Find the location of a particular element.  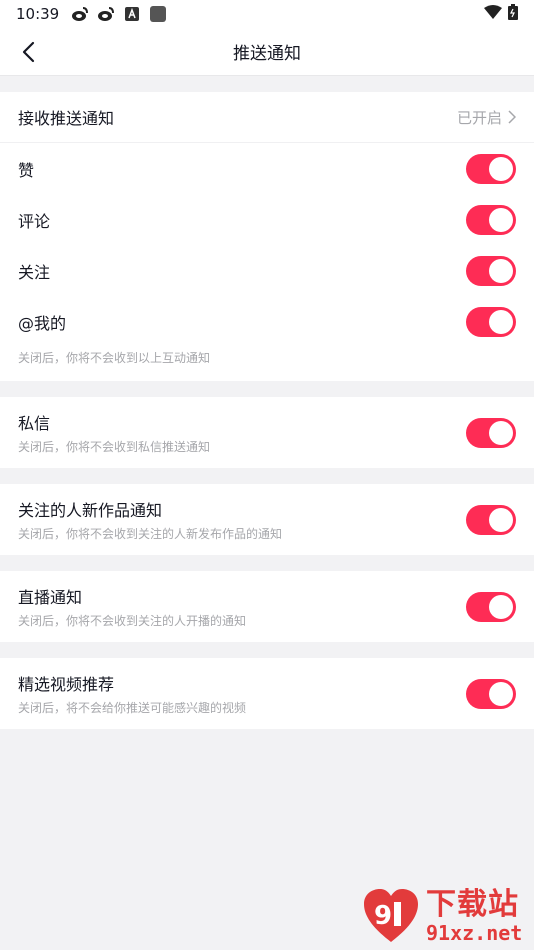

status-time: 10:39 is located at coordinates (38, 14).